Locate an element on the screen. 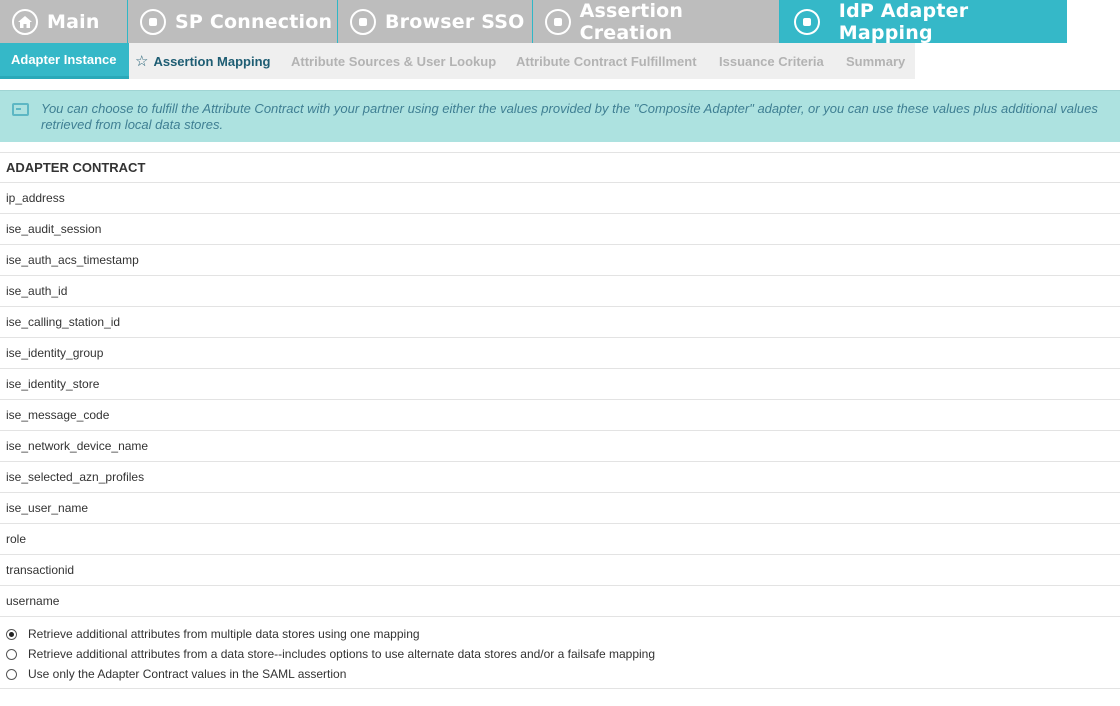 The width and height of the screenshot is (1120, 706). tab-sp-connection: SP Connection is located at coordinates (233, 21).